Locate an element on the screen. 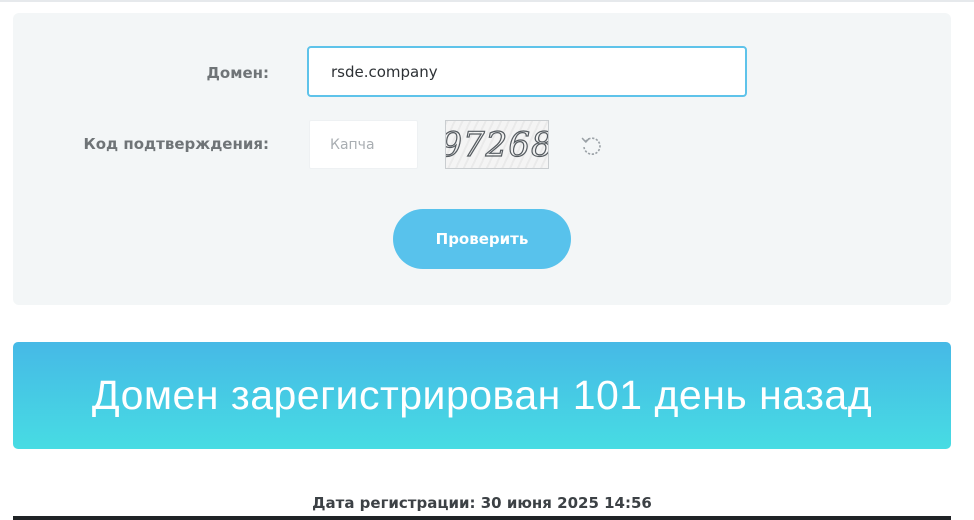 The width and height of the screenshot is (974, 520). result-headline: Домен зарегистрирован 101 день назад is located at coordinates (482, 395).